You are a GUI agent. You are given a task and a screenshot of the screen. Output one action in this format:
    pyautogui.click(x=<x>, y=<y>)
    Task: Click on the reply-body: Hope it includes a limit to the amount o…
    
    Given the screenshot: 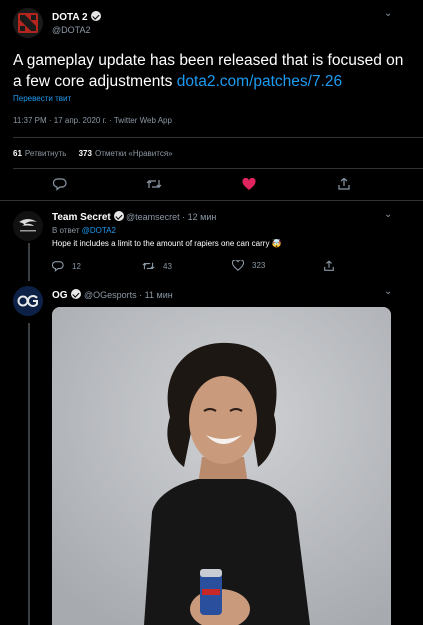 What is the action you would take?
    pyautogui.click(x=161, y=243)
    